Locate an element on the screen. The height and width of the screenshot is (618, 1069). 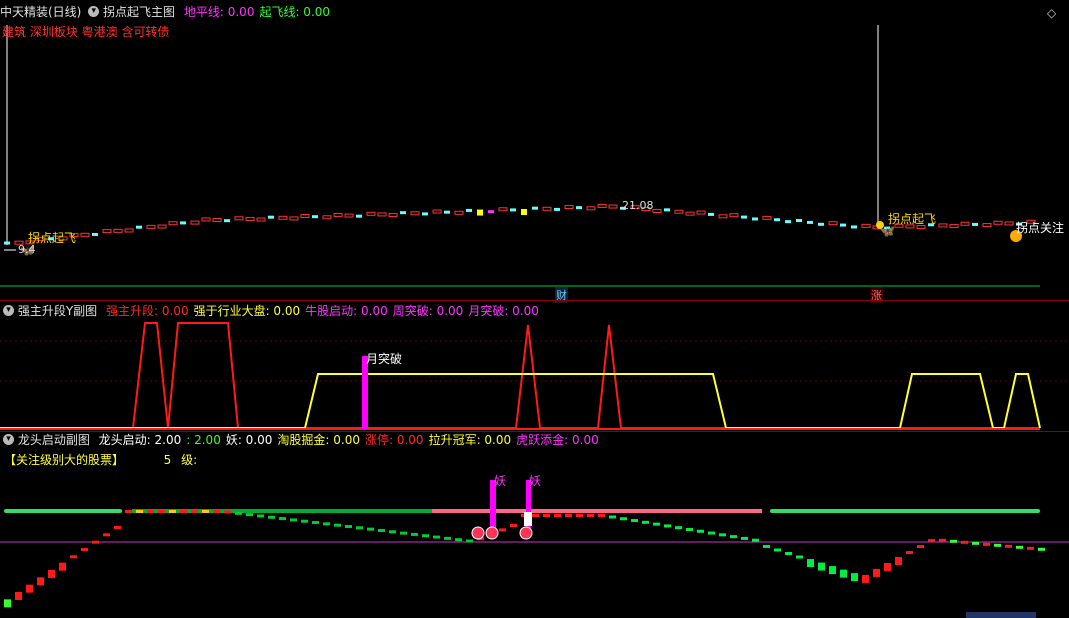
signal-dot is located at coordinates (880, 225).